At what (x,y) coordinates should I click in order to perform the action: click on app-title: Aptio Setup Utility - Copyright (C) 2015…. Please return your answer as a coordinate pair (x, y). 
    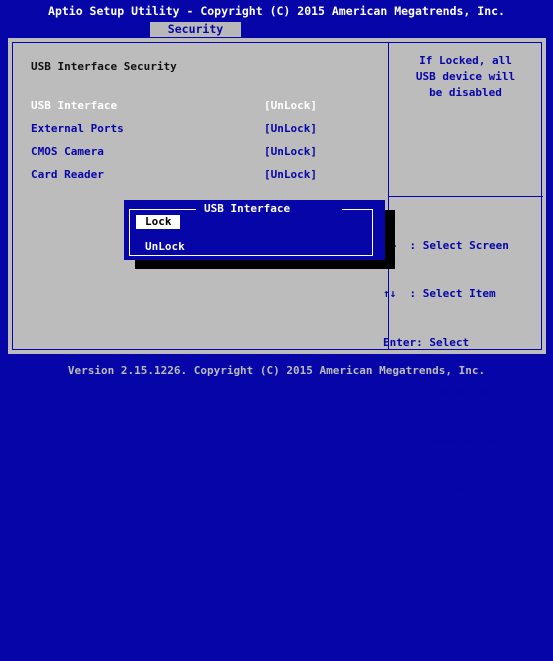
    Looking at the image, I should click on (276, 11).